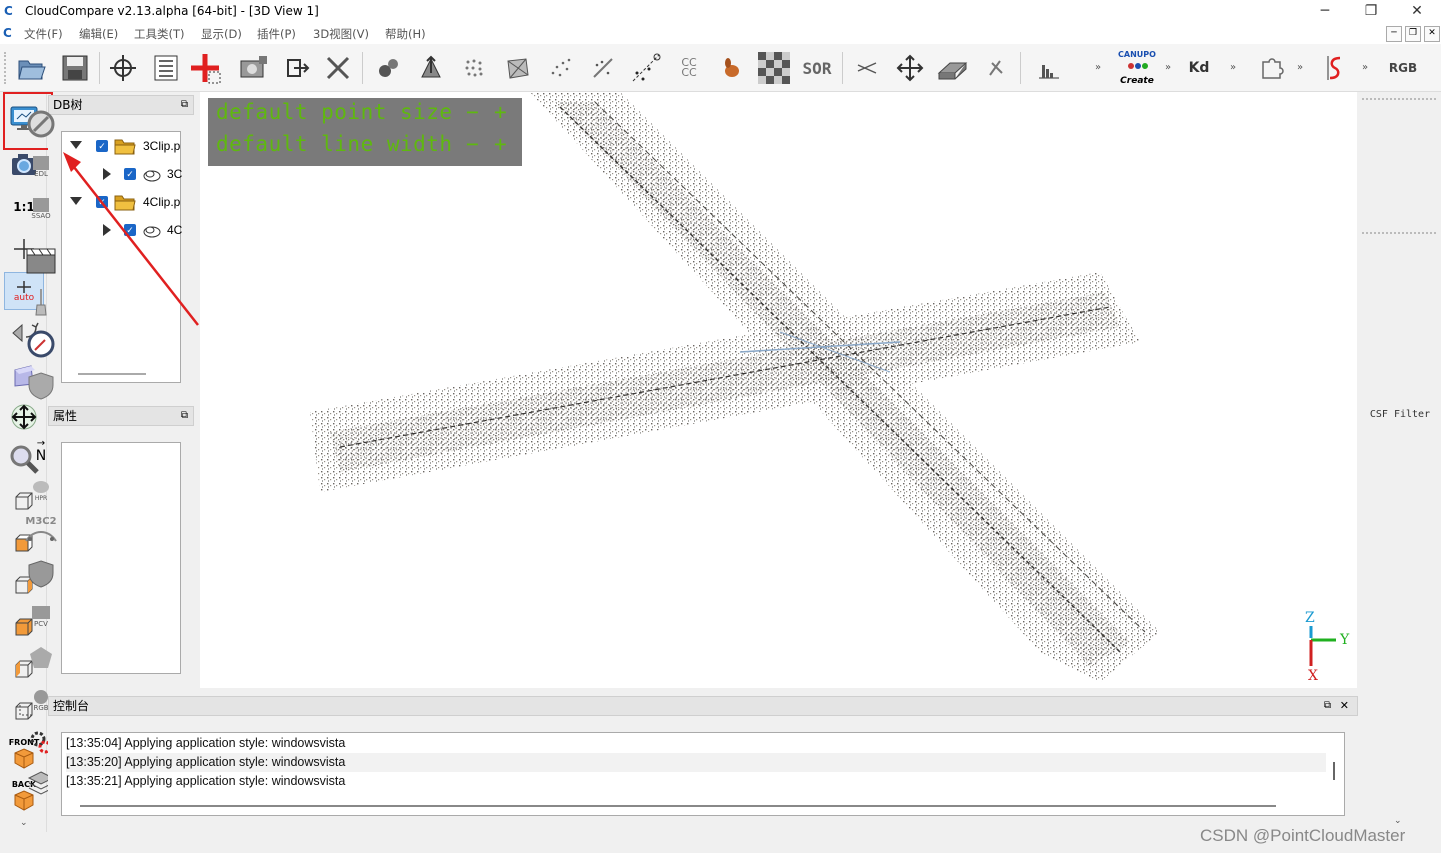  I want to click on right-toolbar-overflow-icon: ⌄, so click(1398, 821).